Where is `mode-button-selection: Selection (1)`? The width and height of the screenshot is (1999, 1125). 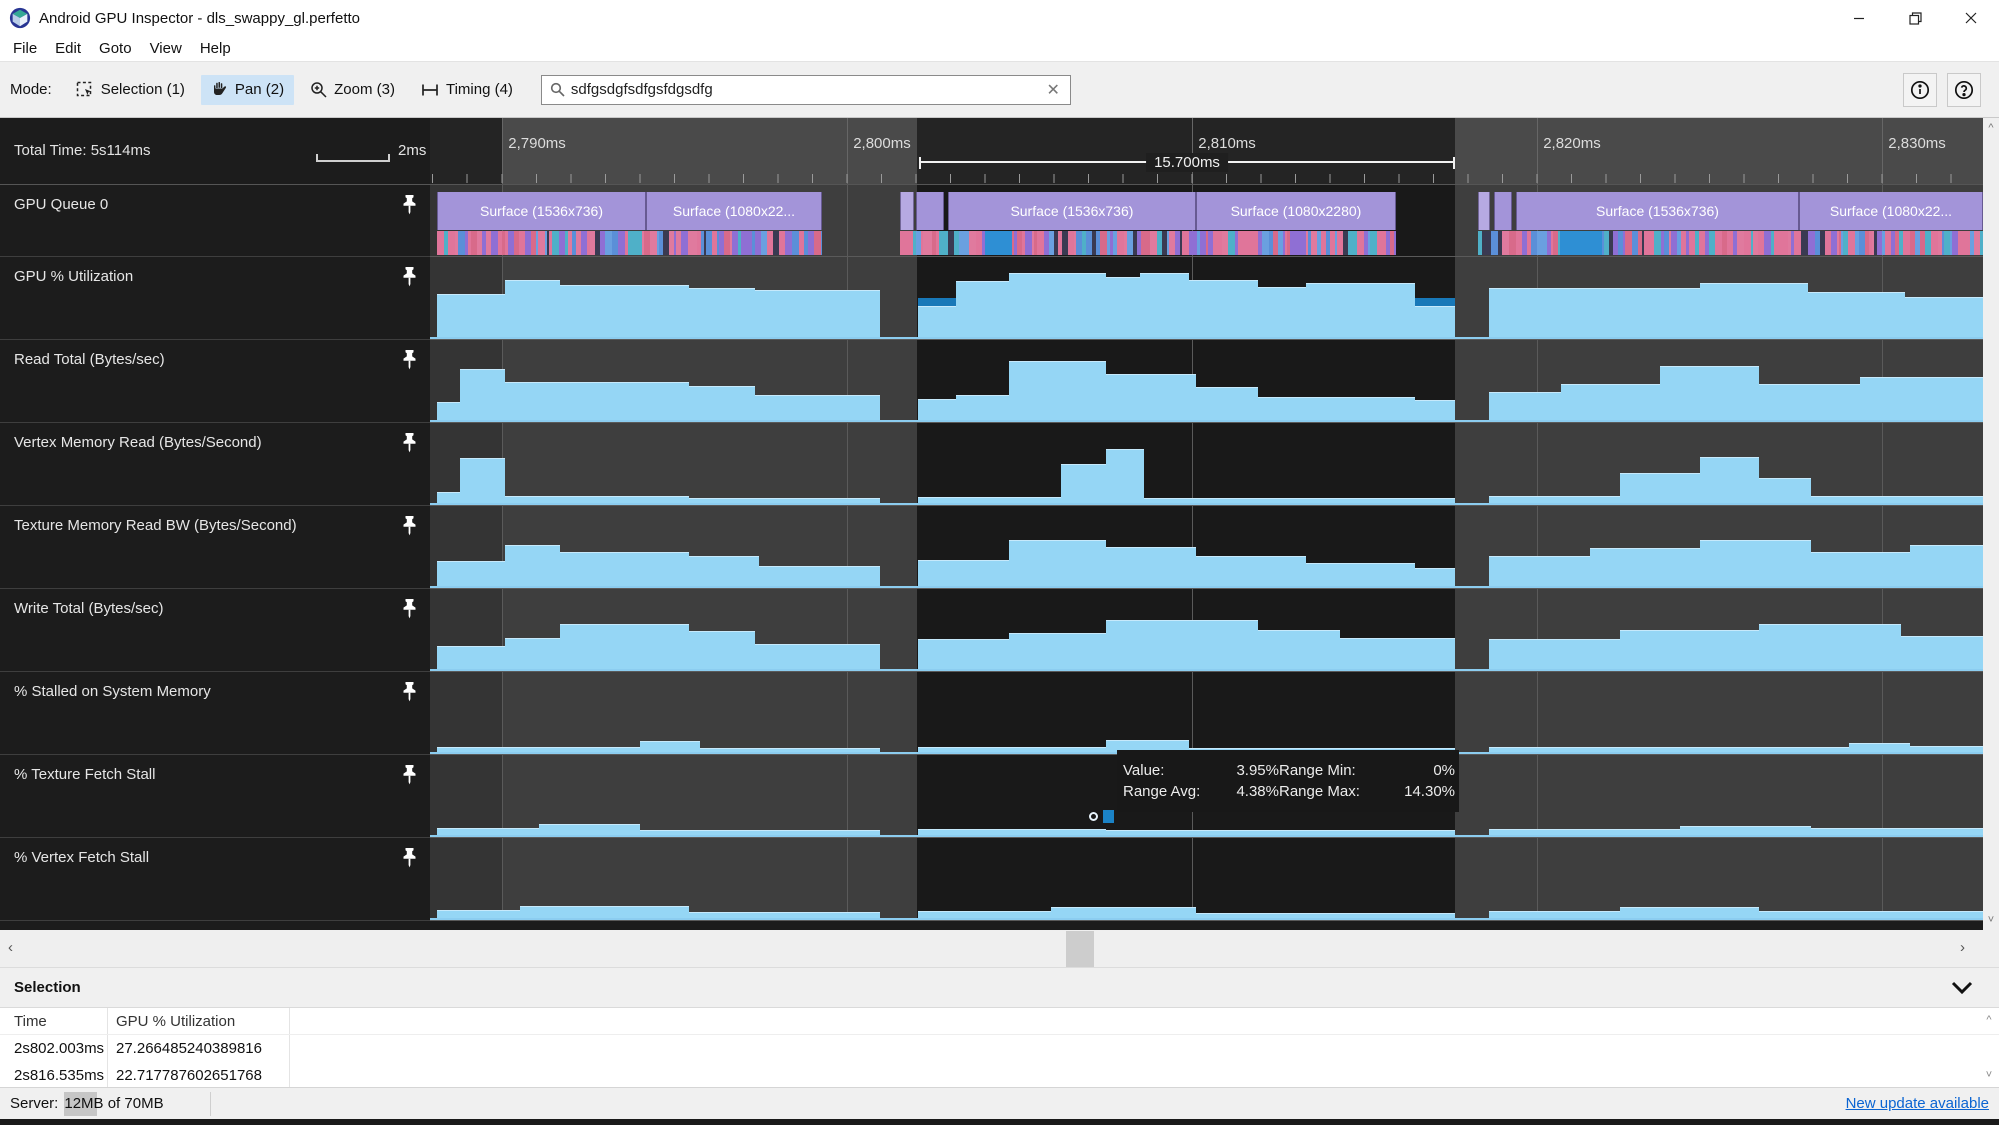 mode-button-selection: Selection (1) is located at coordinates (130, 90).